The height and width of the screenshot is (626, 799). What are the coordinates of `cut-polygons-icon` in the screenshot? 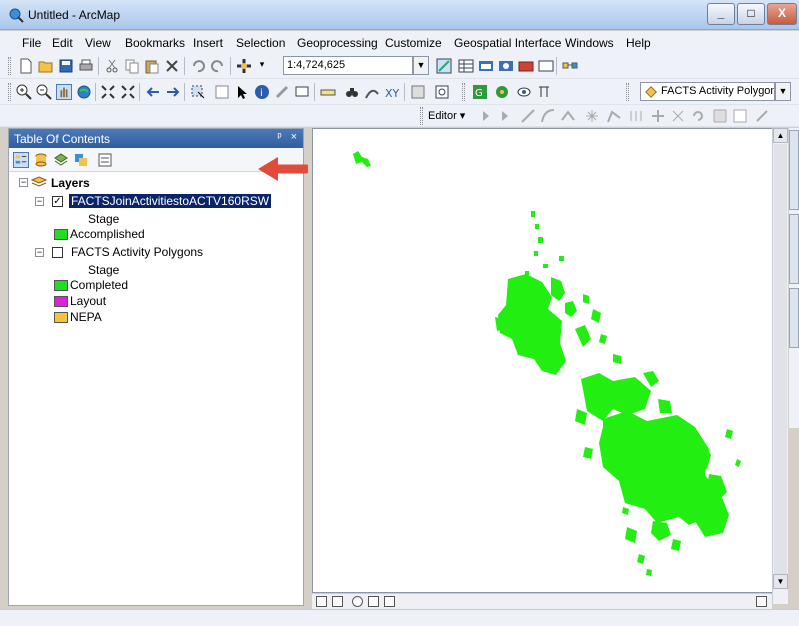 It's located at (658, 116).